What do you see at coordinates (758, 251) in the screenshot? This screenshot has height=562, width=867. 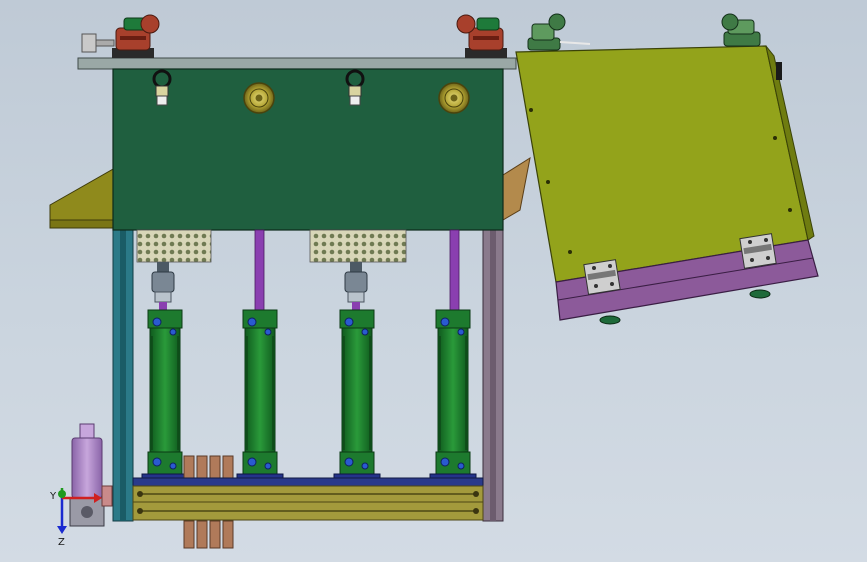 I see `lid-hinge-right` at bounding box center [758, 251].